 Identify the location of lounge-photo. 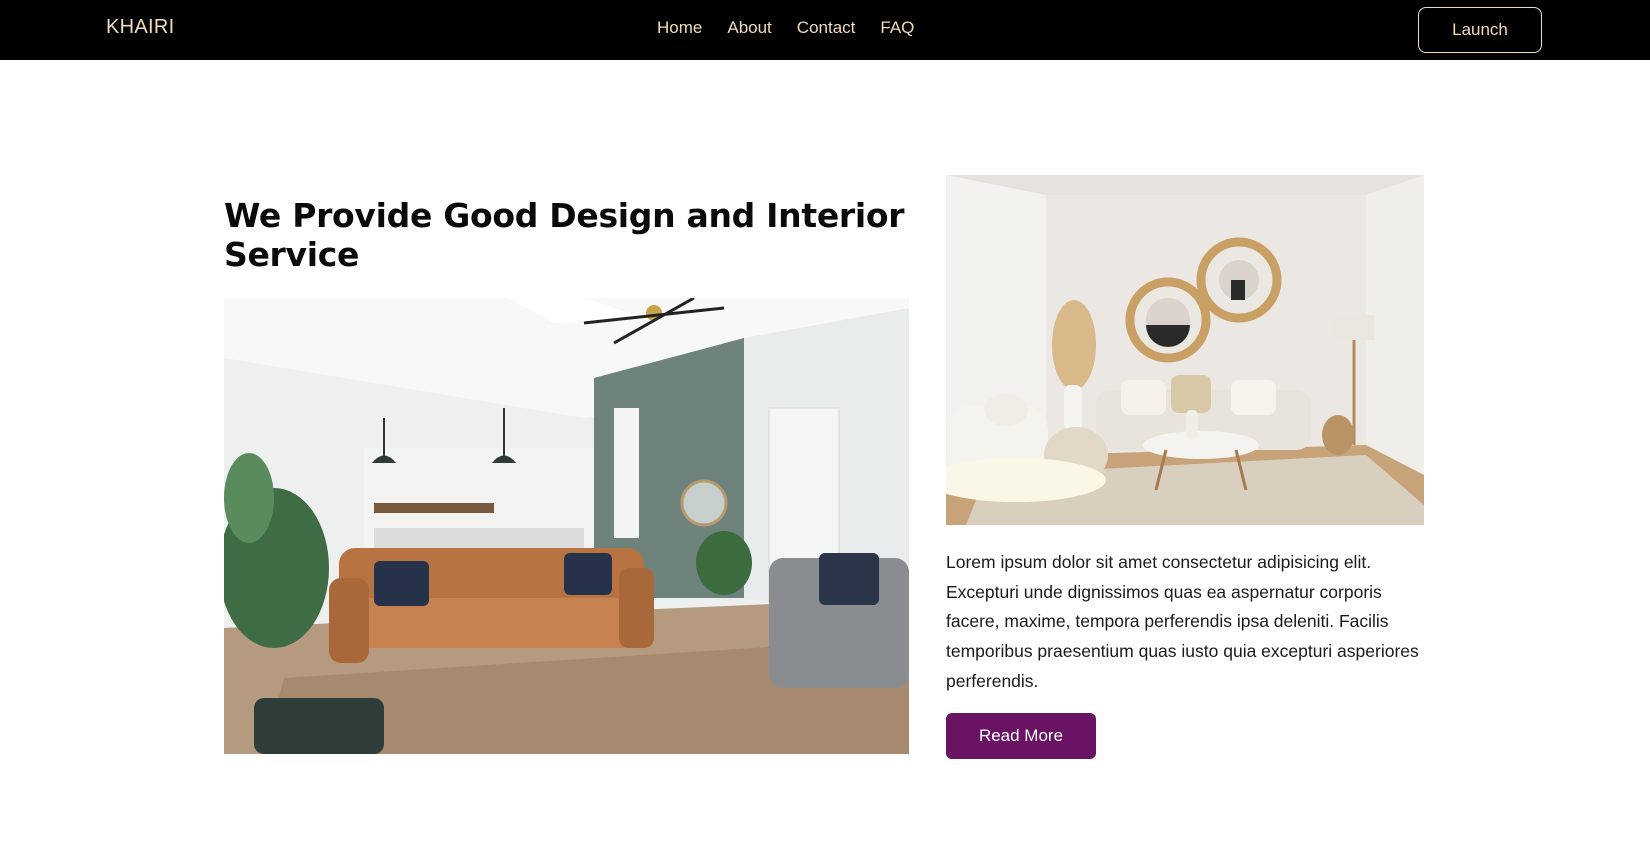
(1185, 350).